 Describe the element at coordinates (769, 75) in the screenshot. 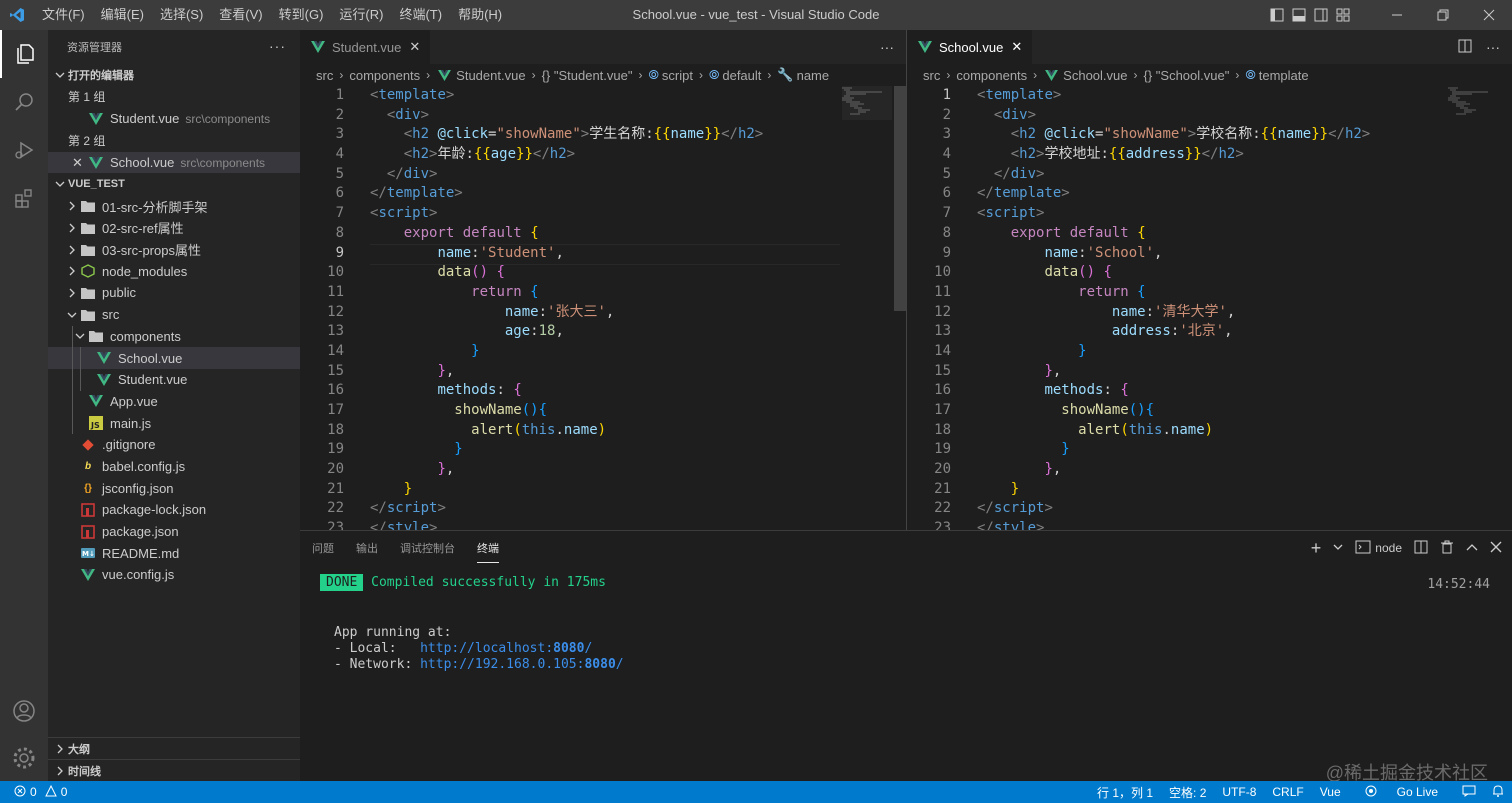

I see `chevron-right-icon: ›` at that location.